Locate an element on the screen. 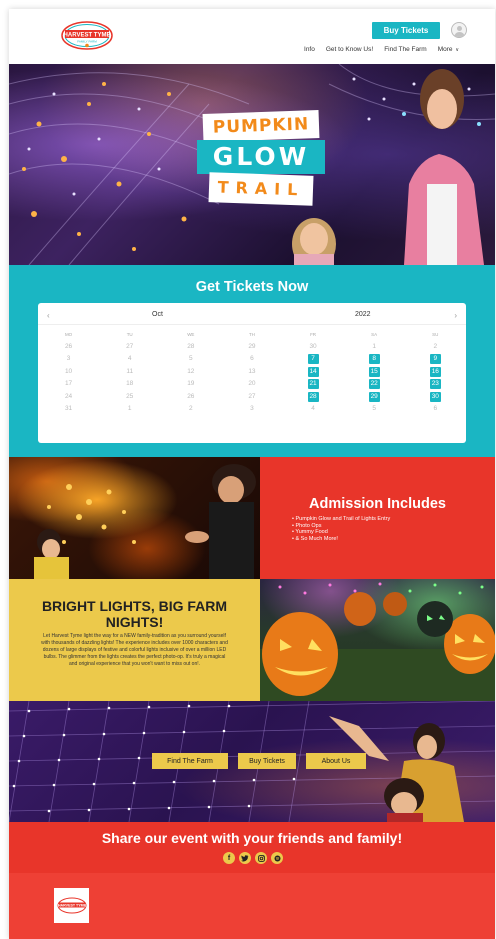 This screenshot has height=939, width=496. unavailable-date: 31 is located at coordinates (68, 409).